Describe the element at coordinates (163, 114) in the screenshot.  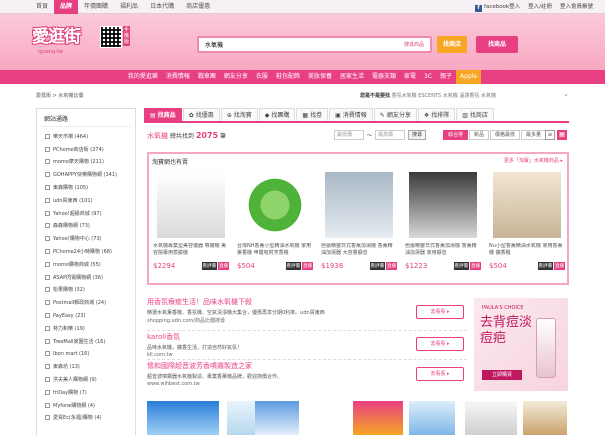
I see `search-tab: ▤ 找商品` at that location.